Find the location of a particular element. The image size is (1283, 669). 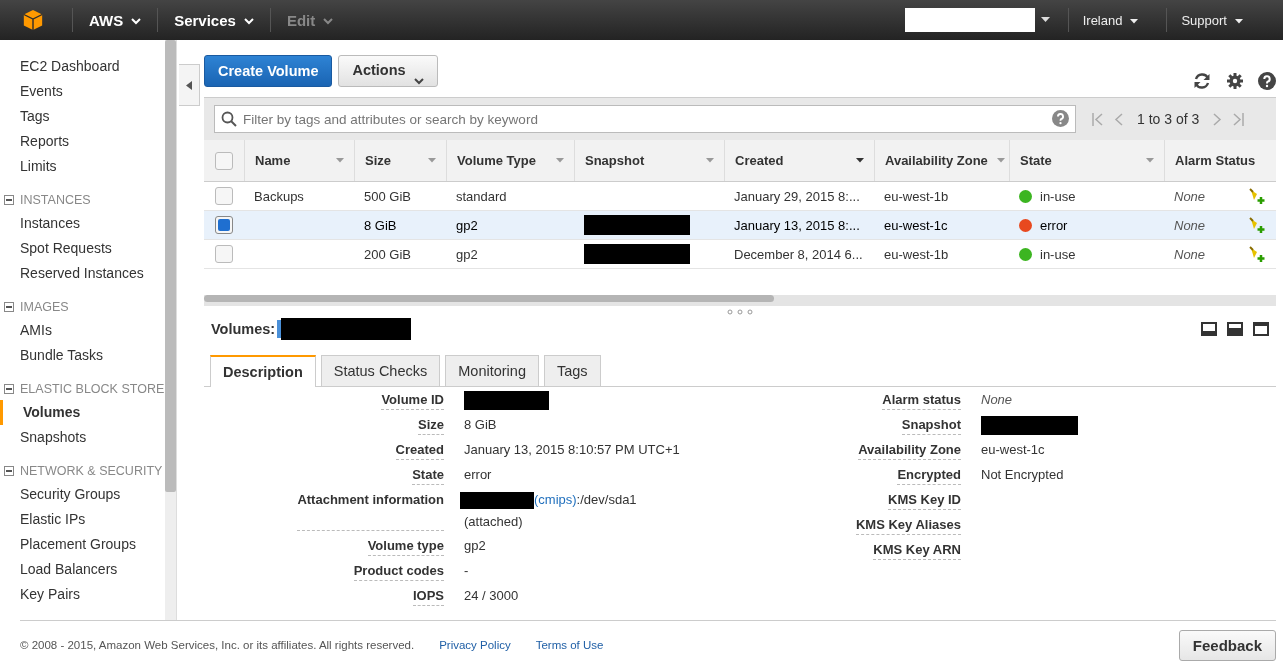

refresh-icon is located at coordinates (1202, 81).